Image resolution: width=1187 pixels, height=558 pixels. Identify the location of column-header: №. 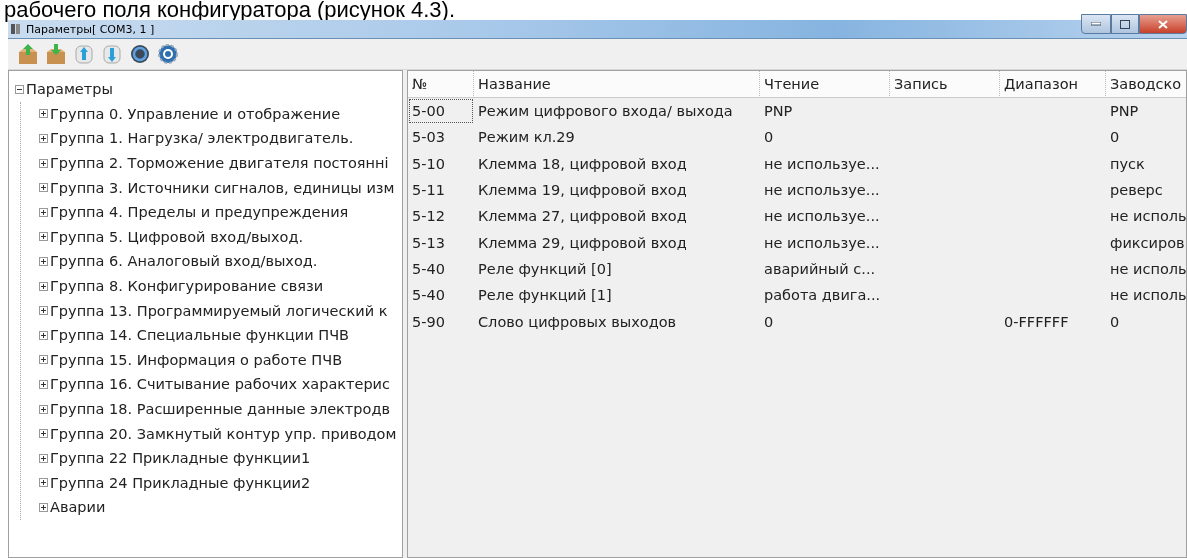
(441, 84).